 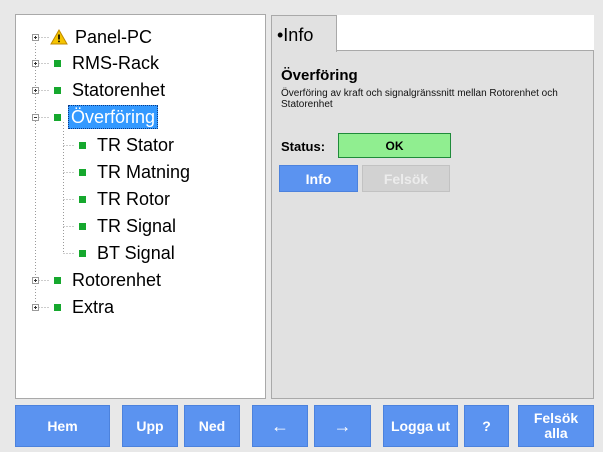 What do you see at coordinates (137, 226) in the screenshot?
I see `tree-item-label: TR Signal` at bounding box center [137, 226].